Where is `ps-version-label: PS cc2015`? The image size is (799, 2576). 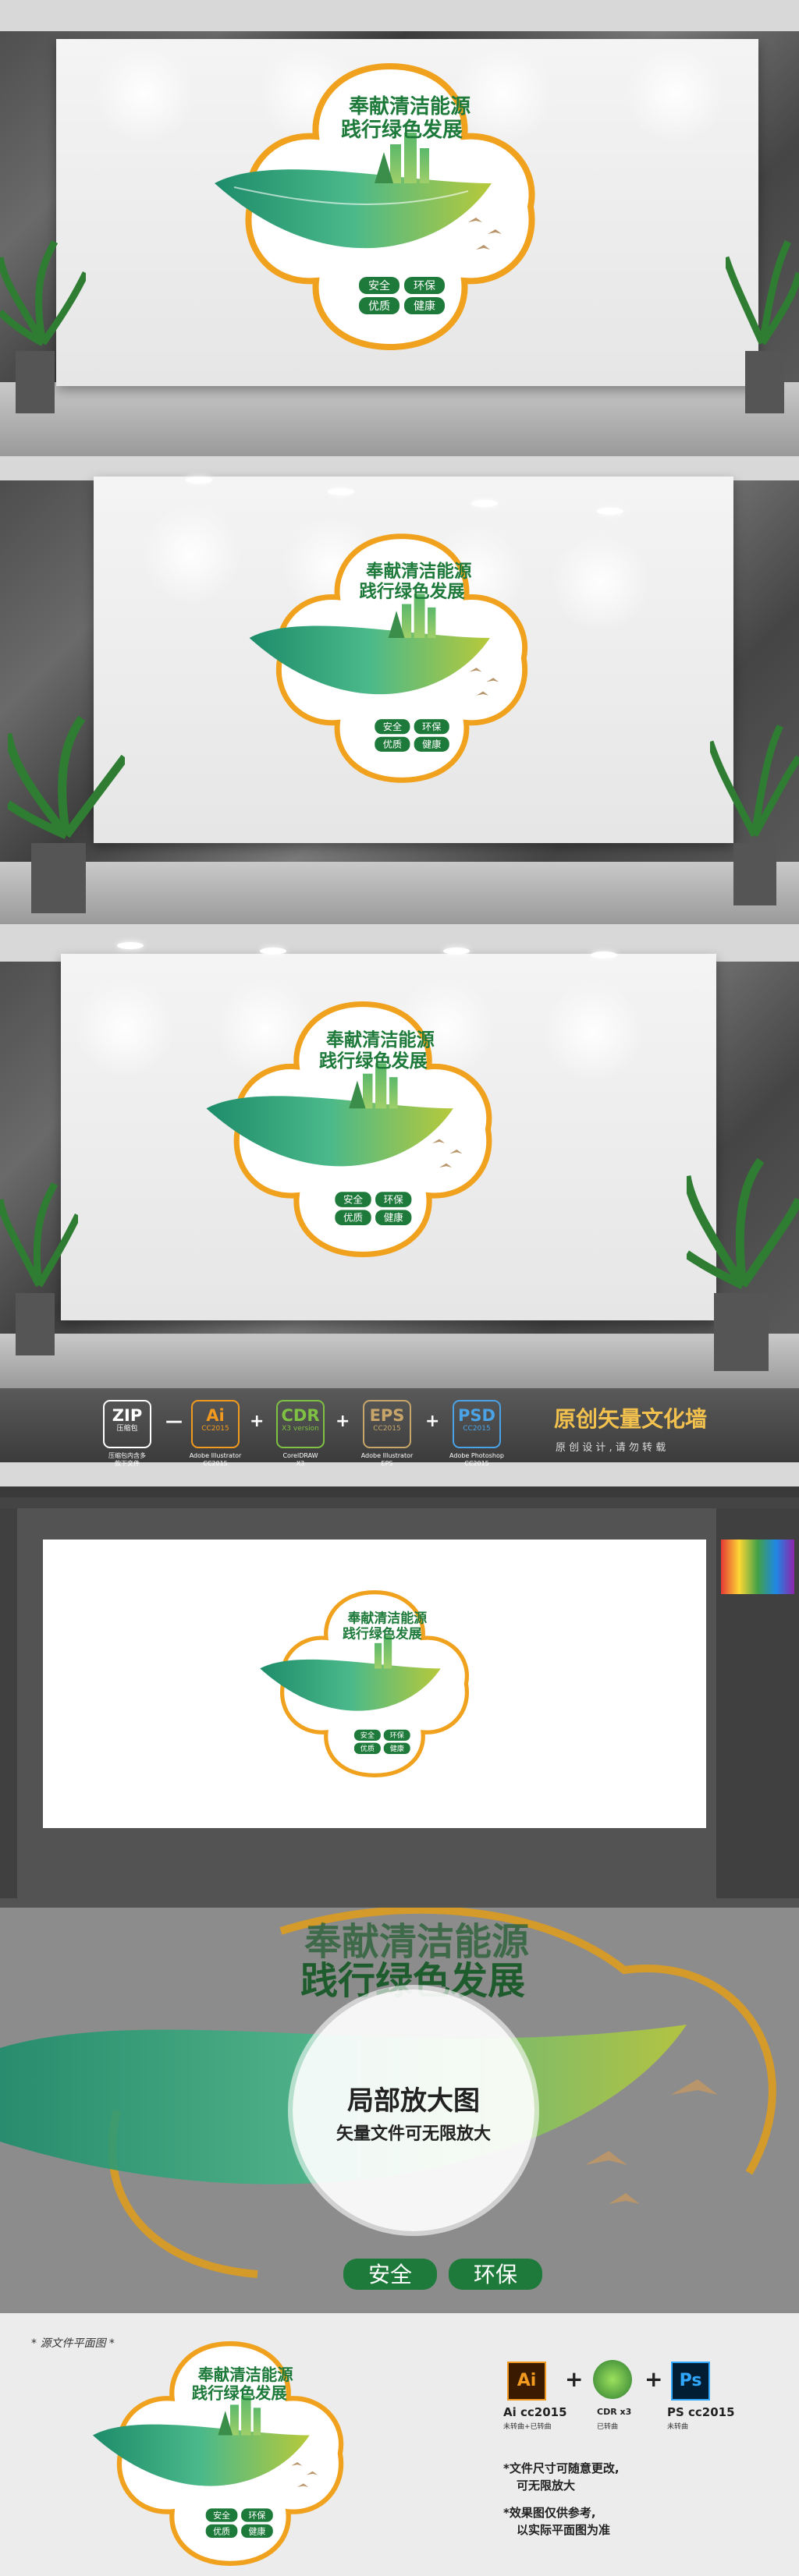 ps-version-label: PS cc2015 is located at coordinates (701, 2412).